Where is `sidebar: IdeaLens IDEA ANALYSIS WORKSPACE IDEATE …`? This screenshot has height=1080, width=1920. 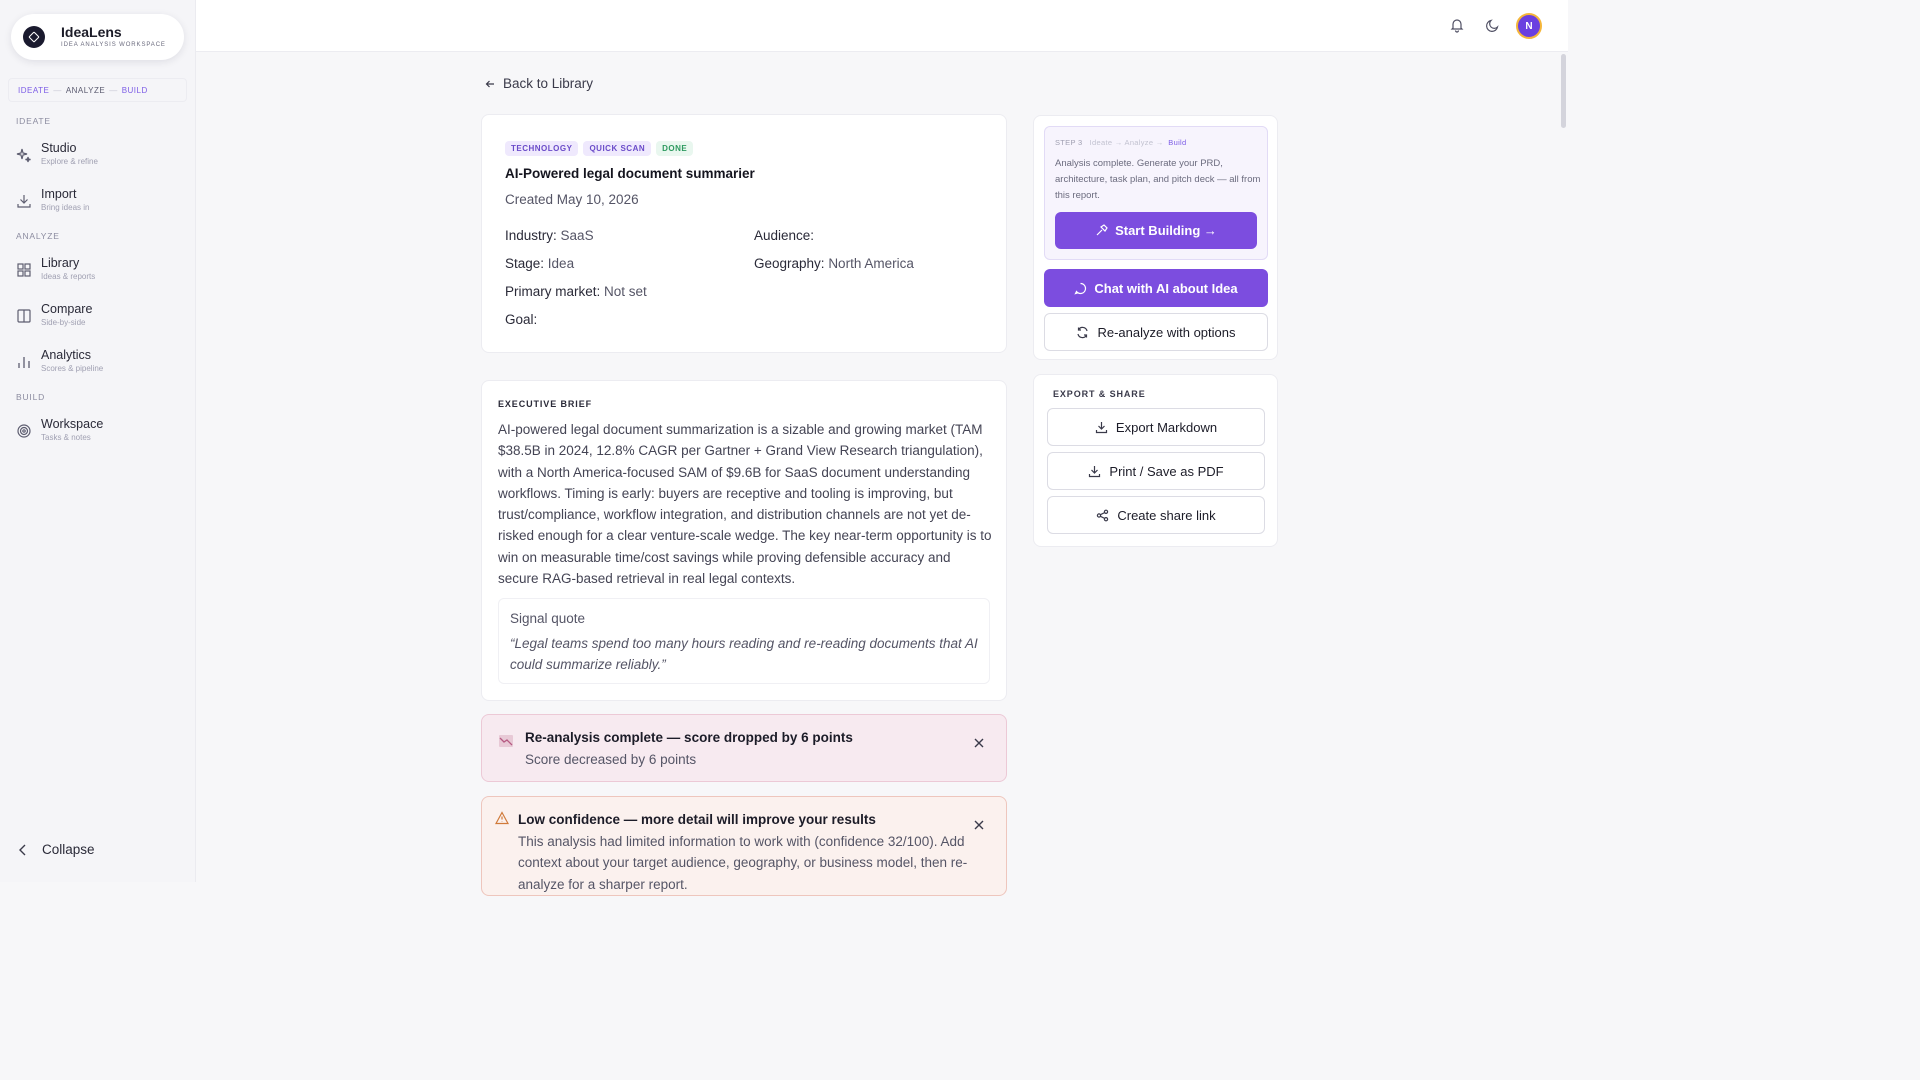
sidebar: IdeaLens IDEA ANALYSIS WORKSPACE IDEATE … is located at coordinates (98, 441).